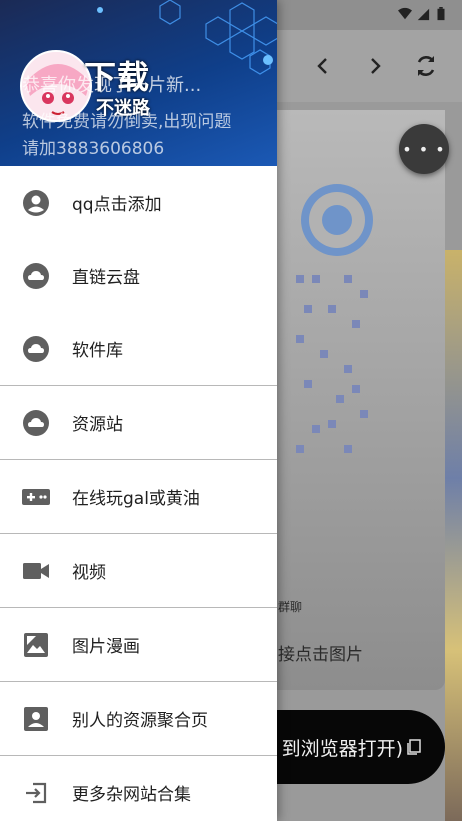 Image resolution: width=462 pixels, height=821 pixels. What do you see at coordinates (140, 721) in the screenshot?
I see `menu-item-label: 别人的资源聚合页` at bounding box center [140, 721].